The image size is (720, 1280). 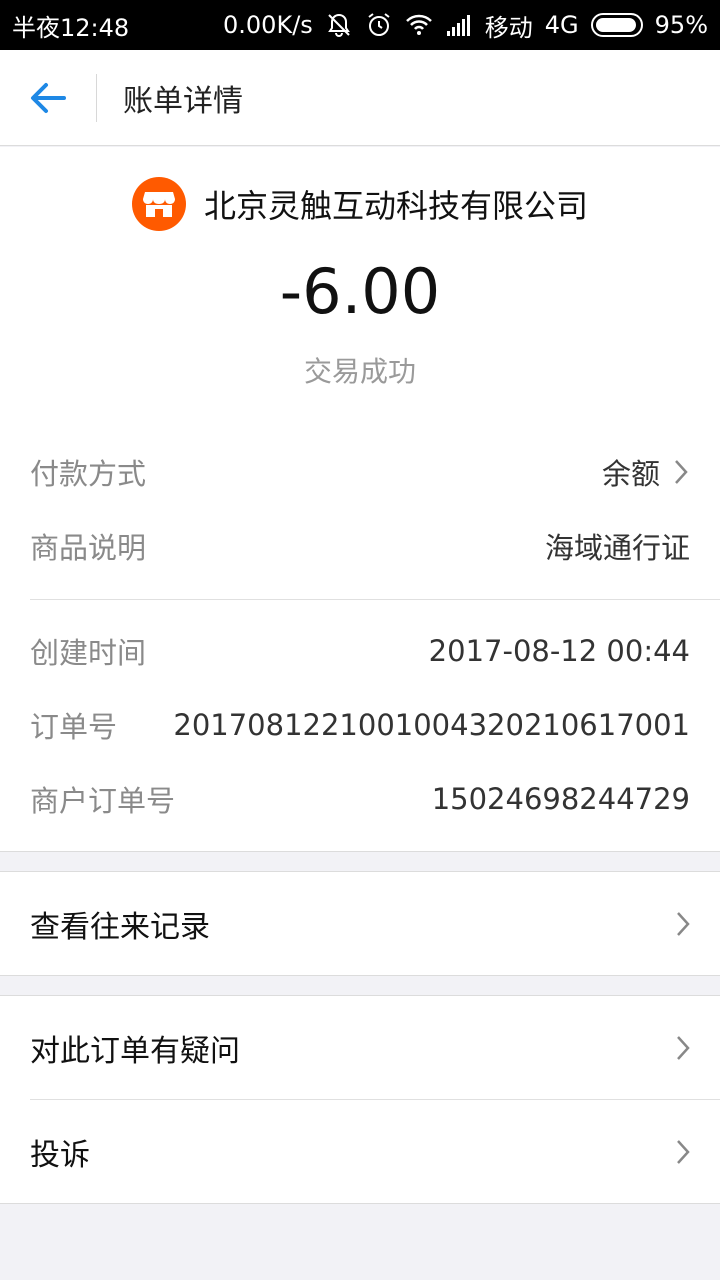 I want to click on wifi-icon, so click(x=418, y=24).